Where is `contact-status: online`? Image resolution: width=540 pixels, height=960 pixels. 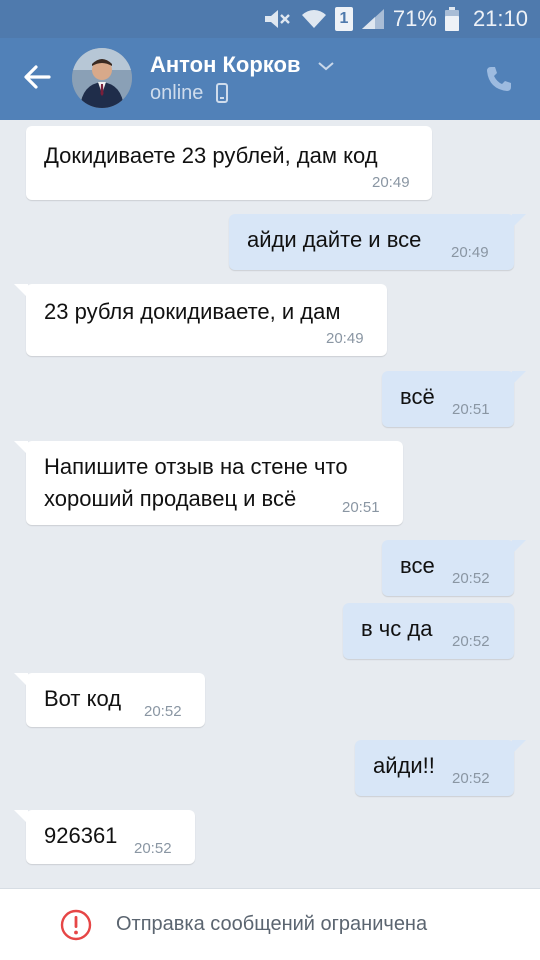 contact-status: online is located at coordinates (177, 93).